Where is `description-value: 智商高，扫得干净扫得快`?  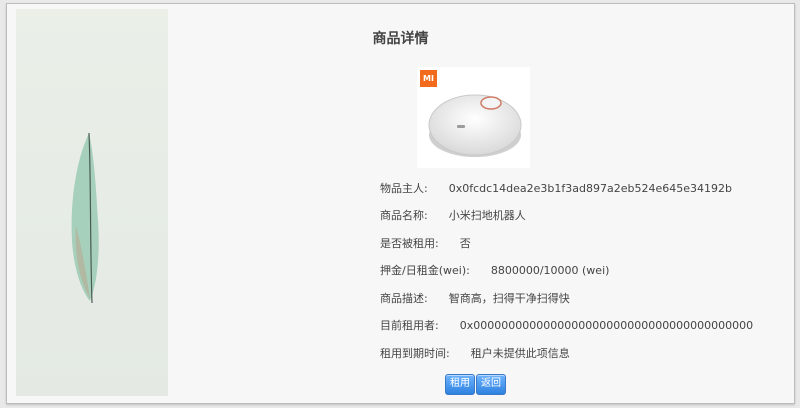 description-value: 智商高，扫得干净扫得快 is located at coordinates (509, 298).